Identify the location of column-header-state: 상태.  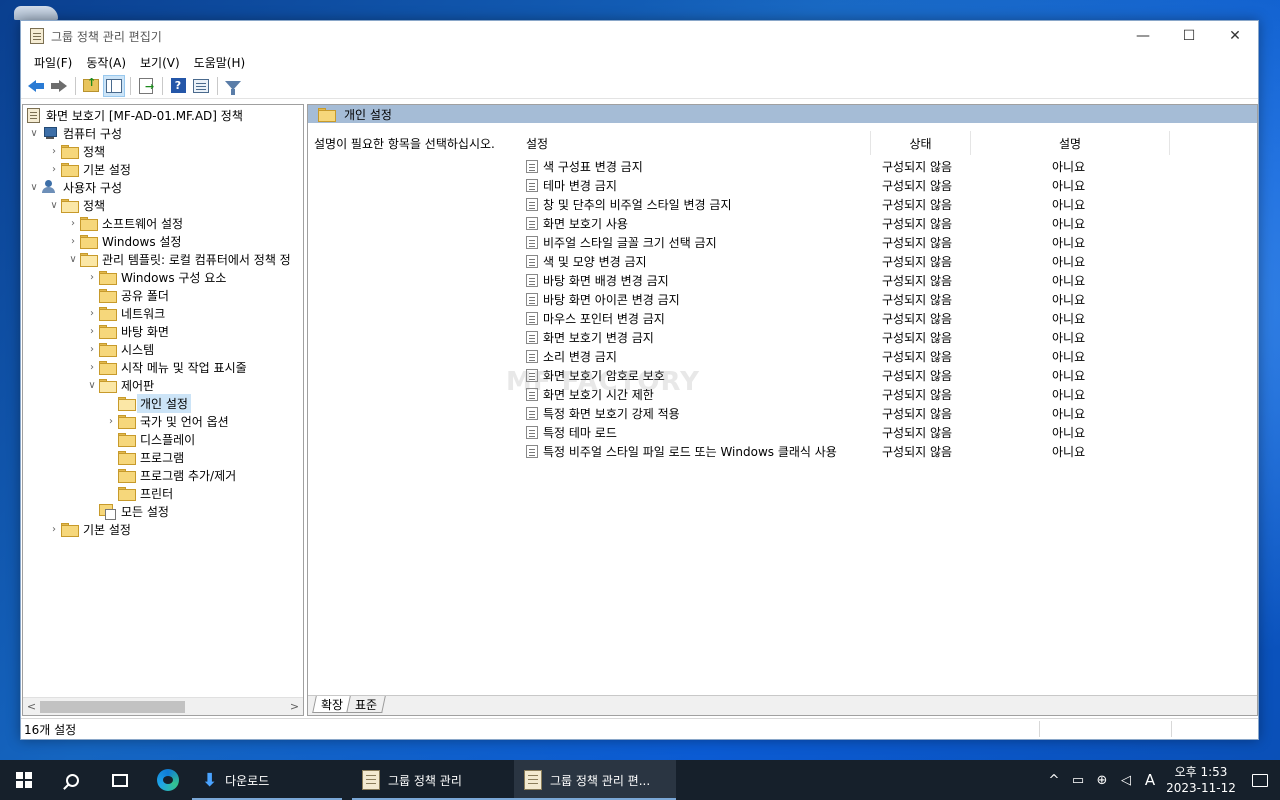
(920, 143).